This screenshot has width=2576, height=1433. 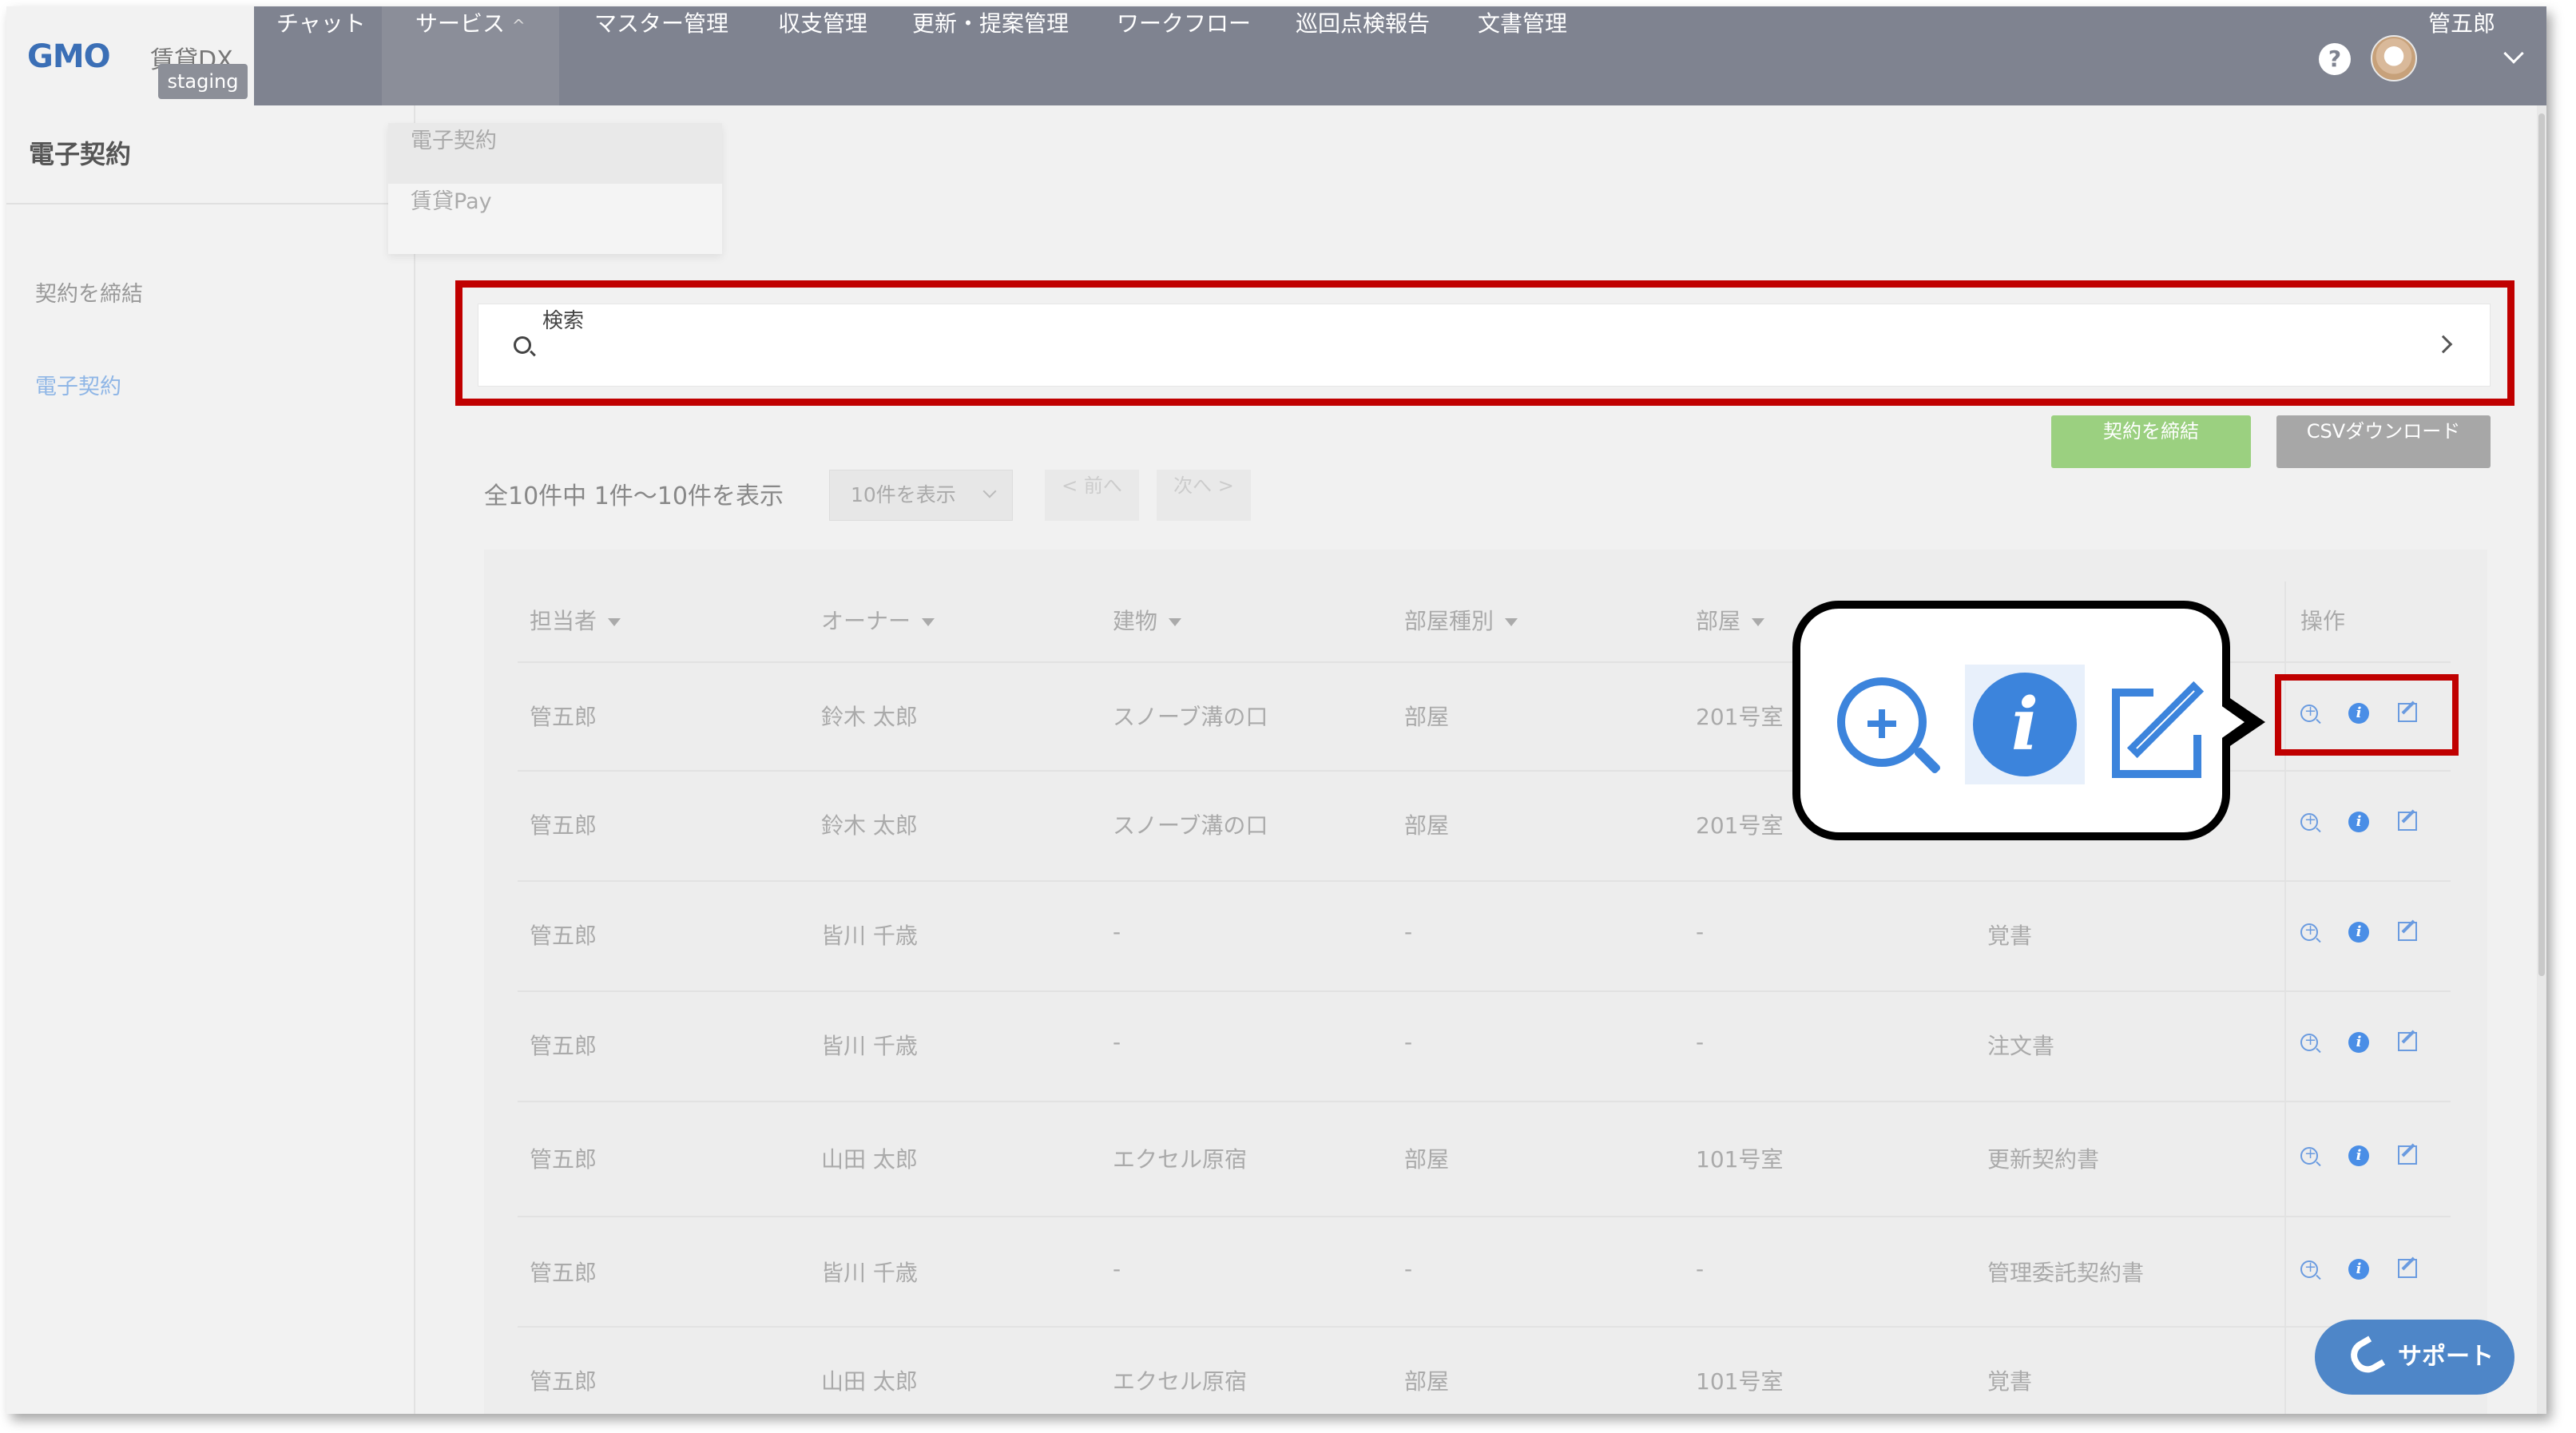 I want to click on nav-master: マスター管理, so click(x=661, y=55).